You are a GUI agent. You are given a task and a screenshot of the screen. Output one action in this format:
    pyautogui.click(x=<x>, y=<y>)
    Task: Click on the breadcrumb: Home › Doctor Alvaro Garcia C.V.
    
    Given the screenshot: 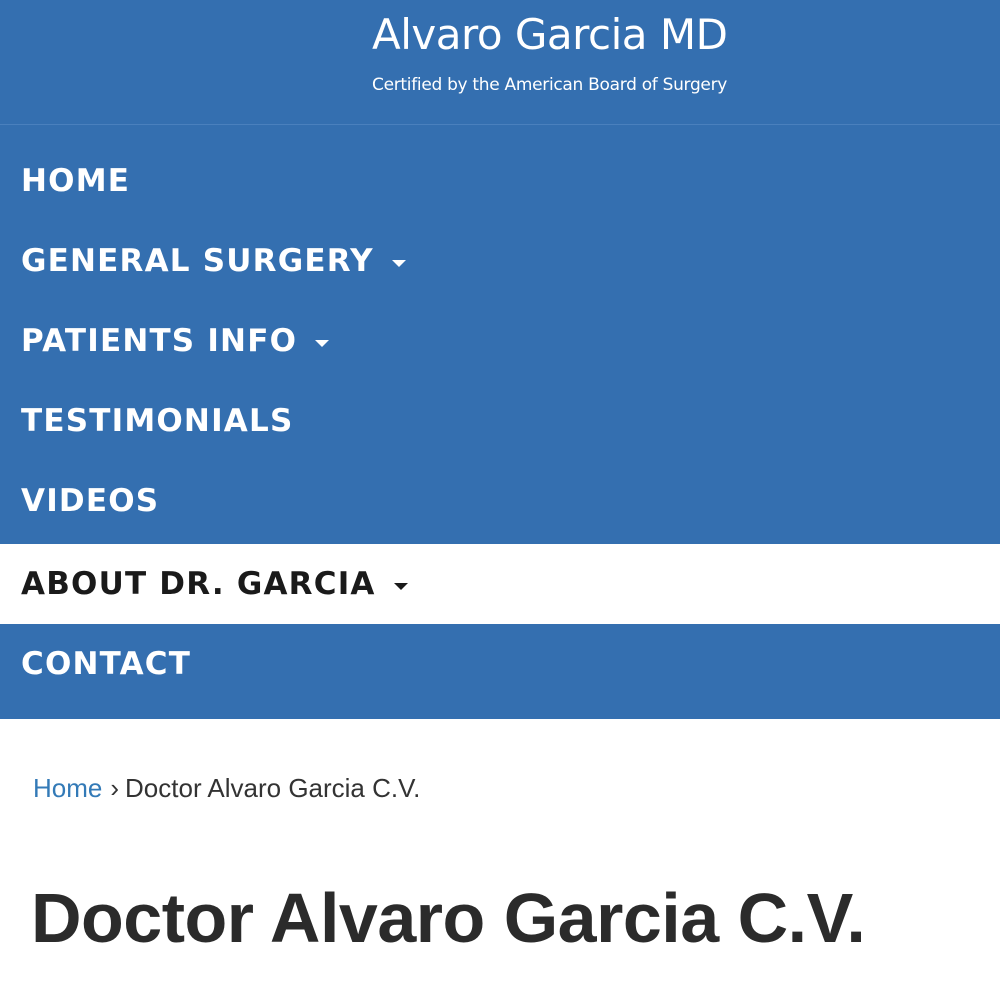 What is the action you would take?
    pyautogui.click(x=226, y=788)
    